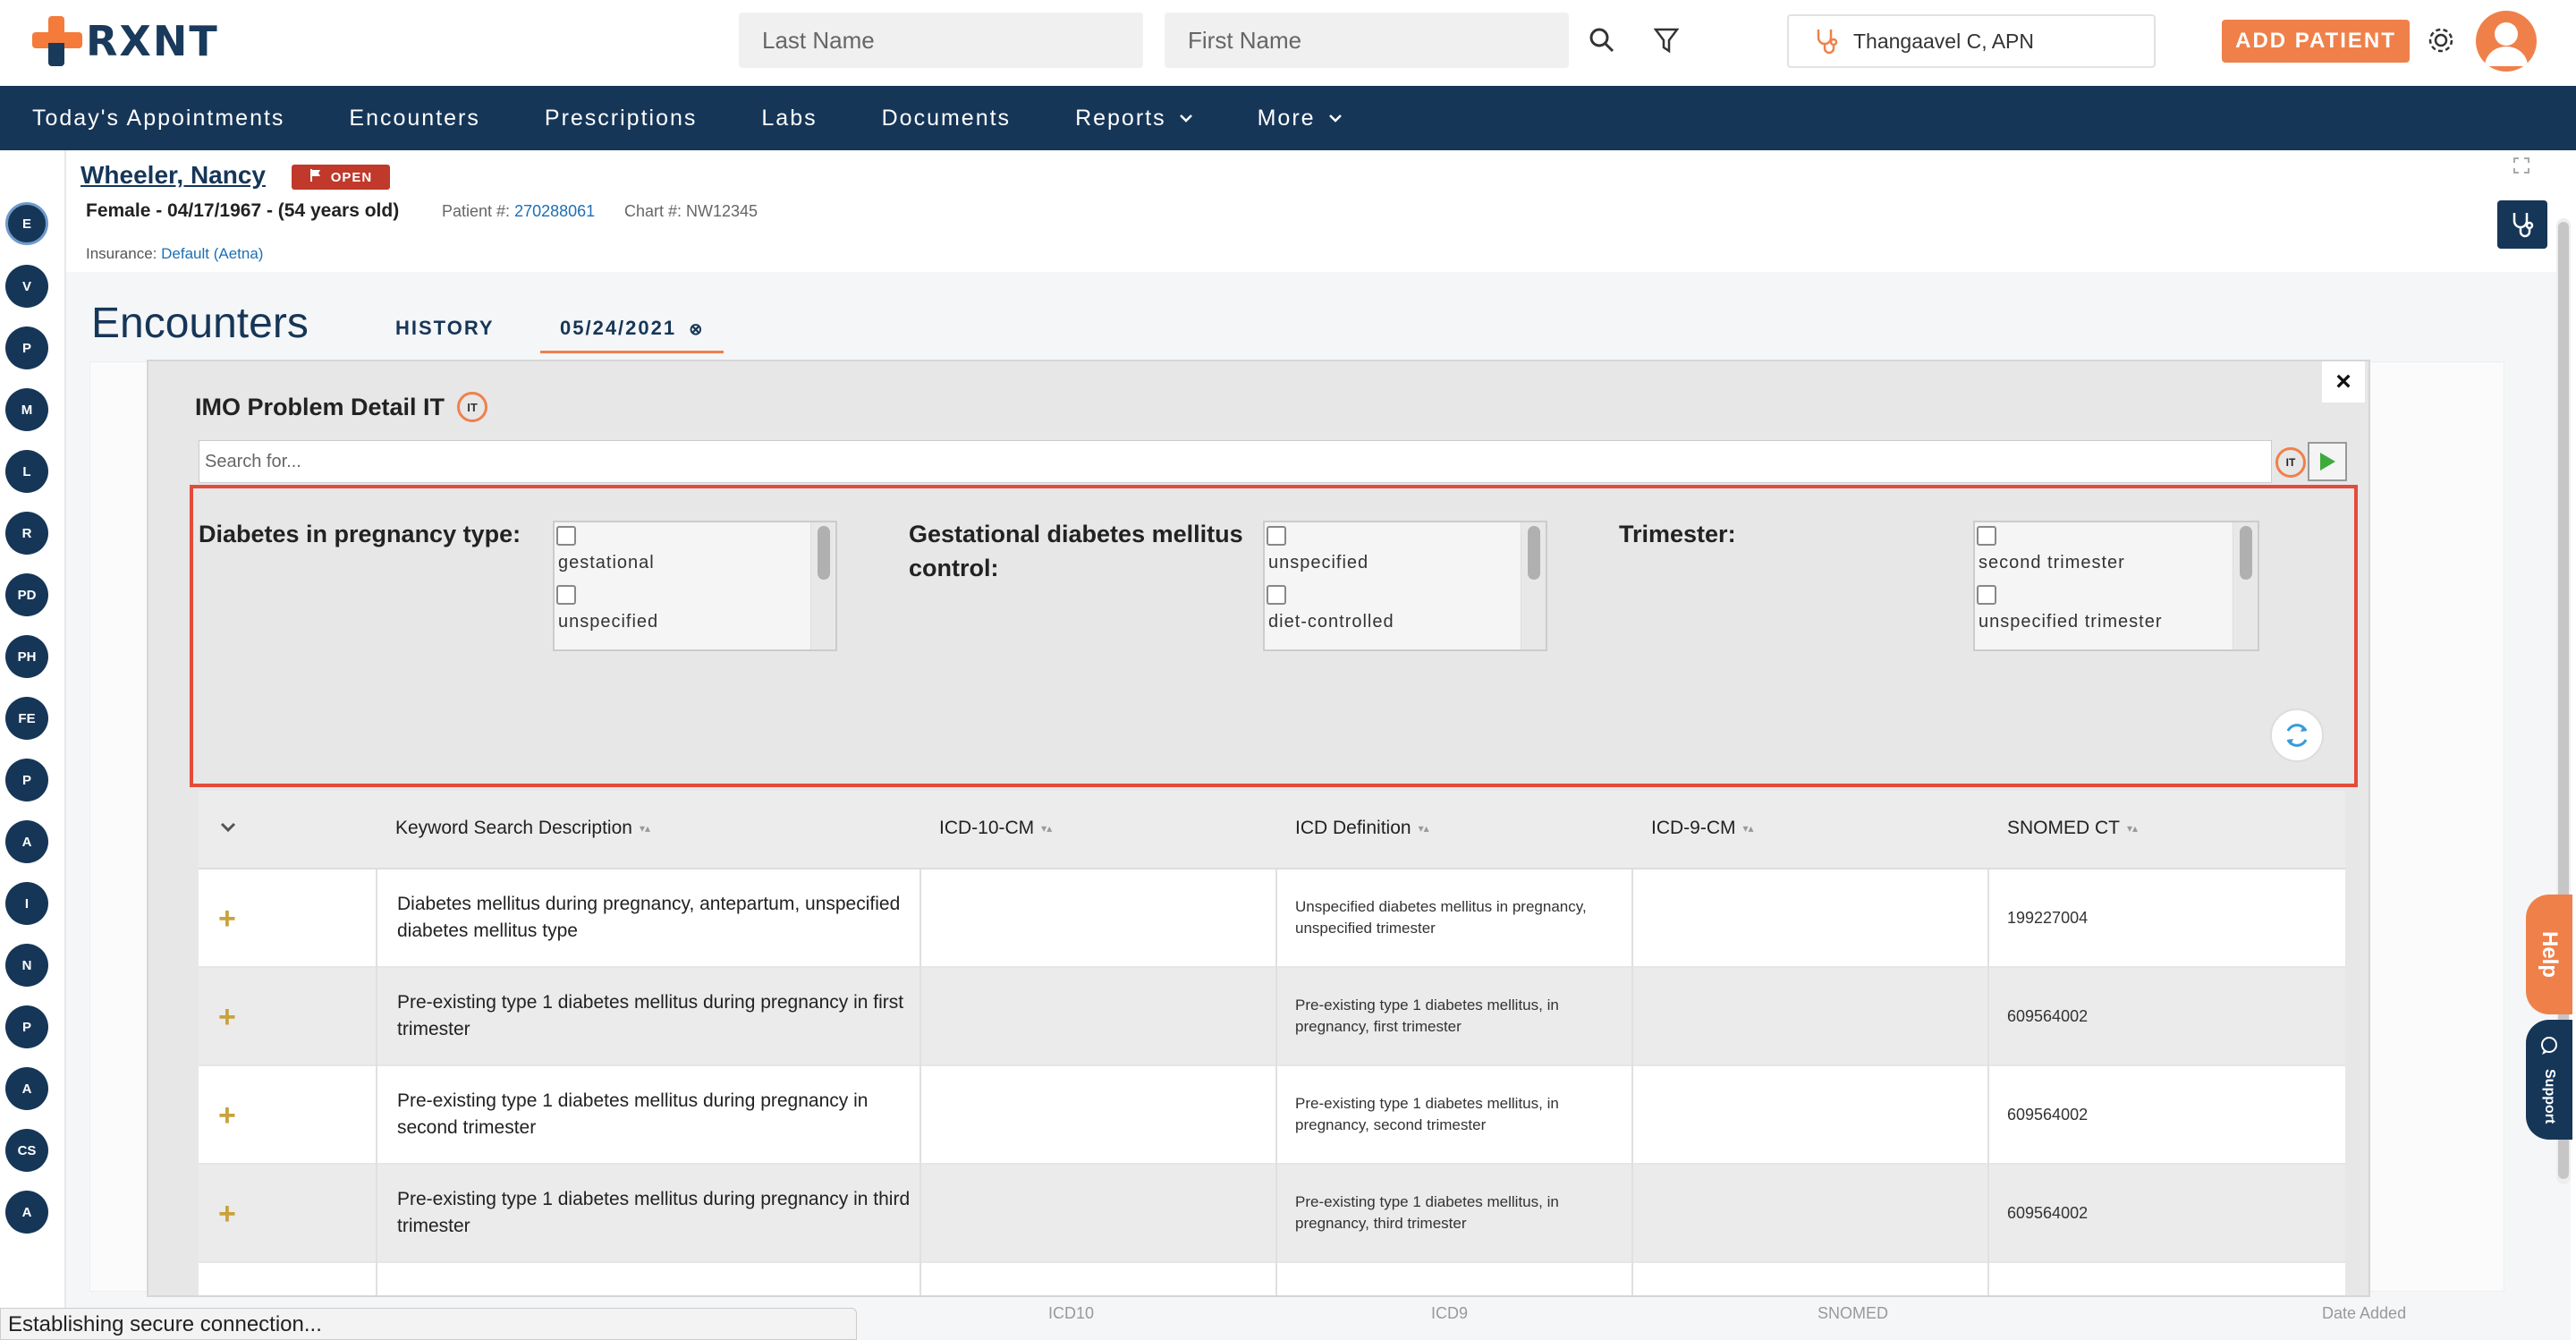 This screenshot has width=2576, height=1340. Describe the element at coordinates (1272, 1279) in the screenshot. I see `table-row` at that location.